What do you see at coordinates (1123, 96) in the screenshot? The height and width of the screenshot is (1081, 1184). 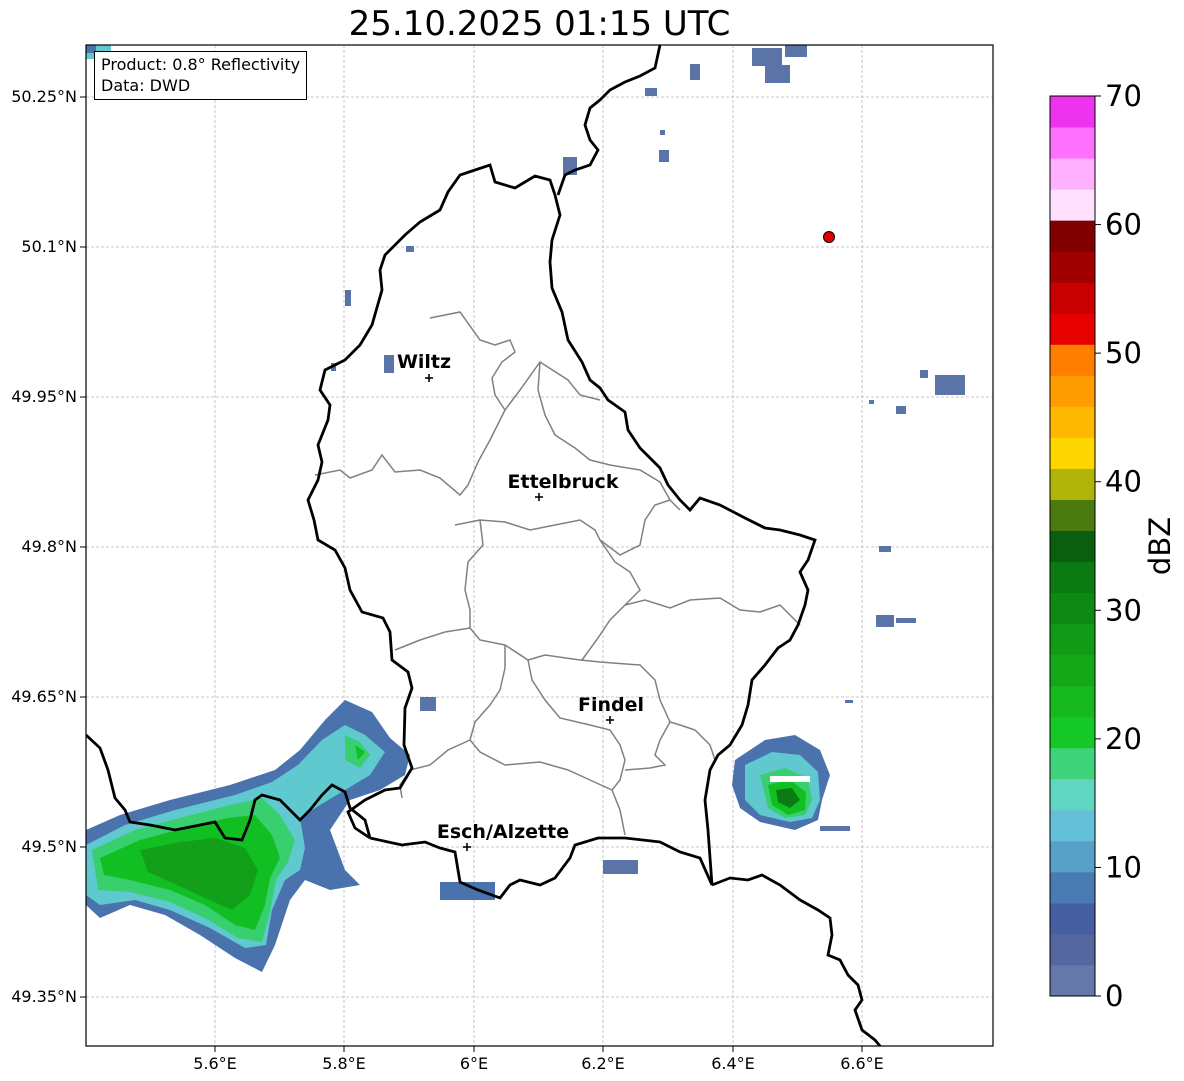 I see `colorbar-tick-label: 70` at bounding box center [1123, 96].